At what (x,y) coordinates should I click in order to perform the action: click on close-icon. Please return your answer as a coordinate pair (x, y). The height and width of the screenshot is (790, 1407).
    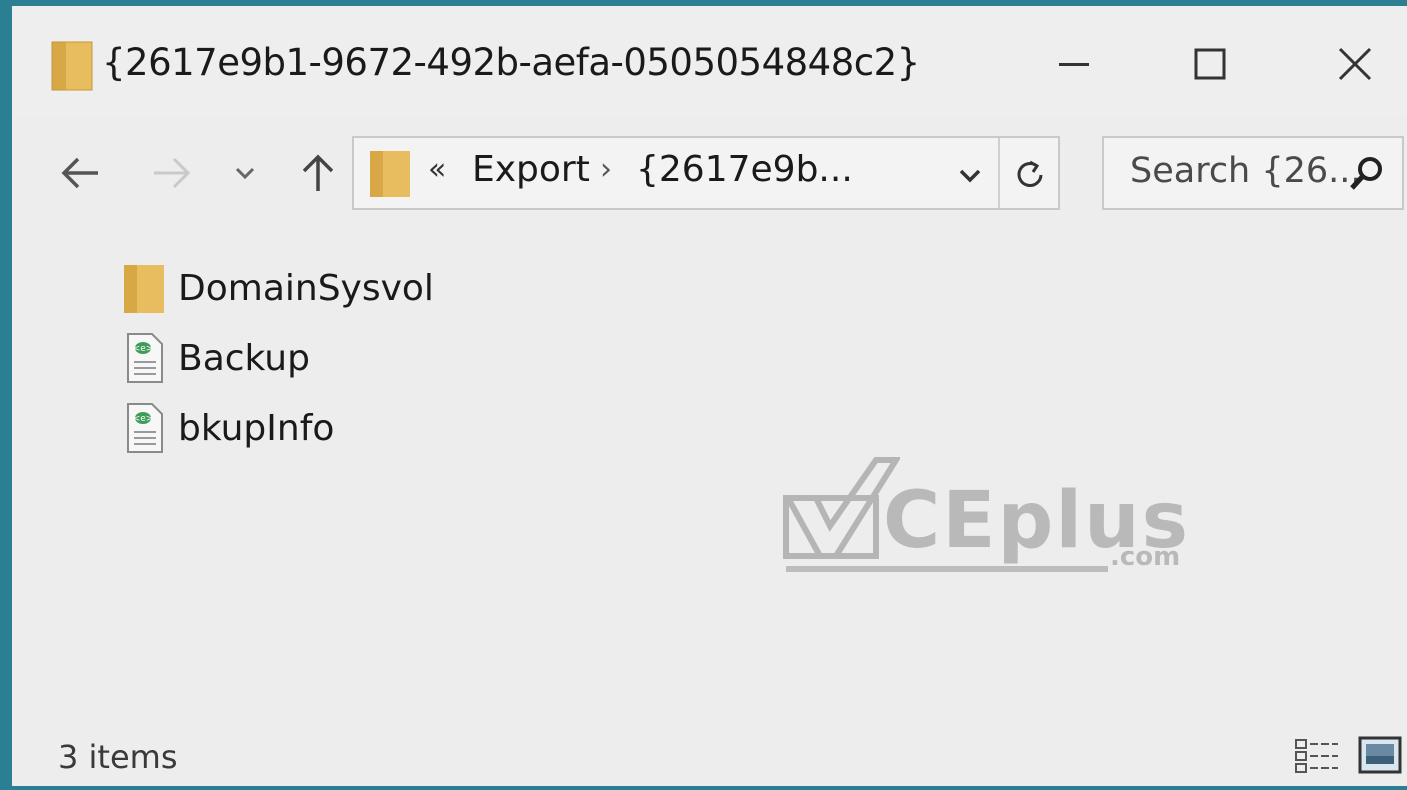
    Looking at the image, I should click on (1355, 64).